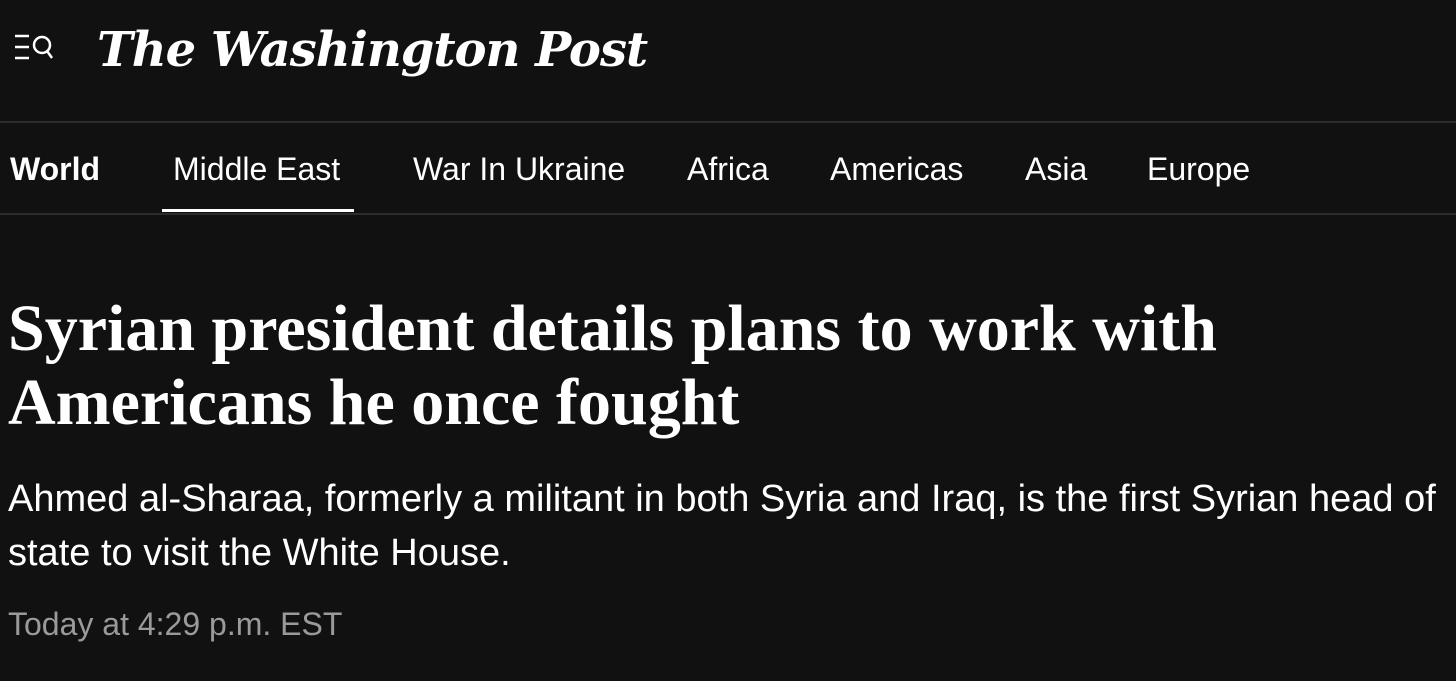  I want to click on menu-search-button, so click(34, 48).